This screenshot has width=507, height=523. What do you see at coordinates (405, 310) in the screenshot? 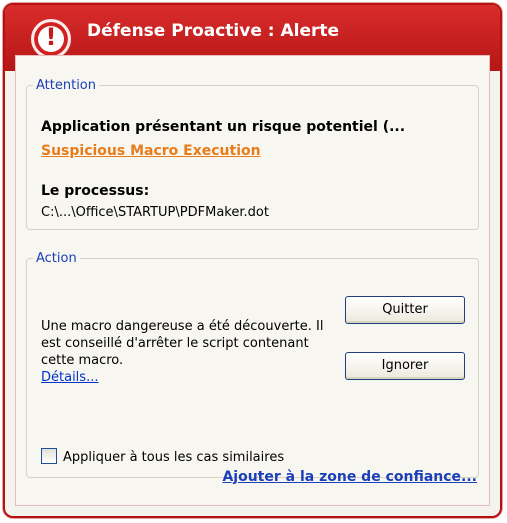
I see `quit-button: Quitter` at bounding box center [405, 310].